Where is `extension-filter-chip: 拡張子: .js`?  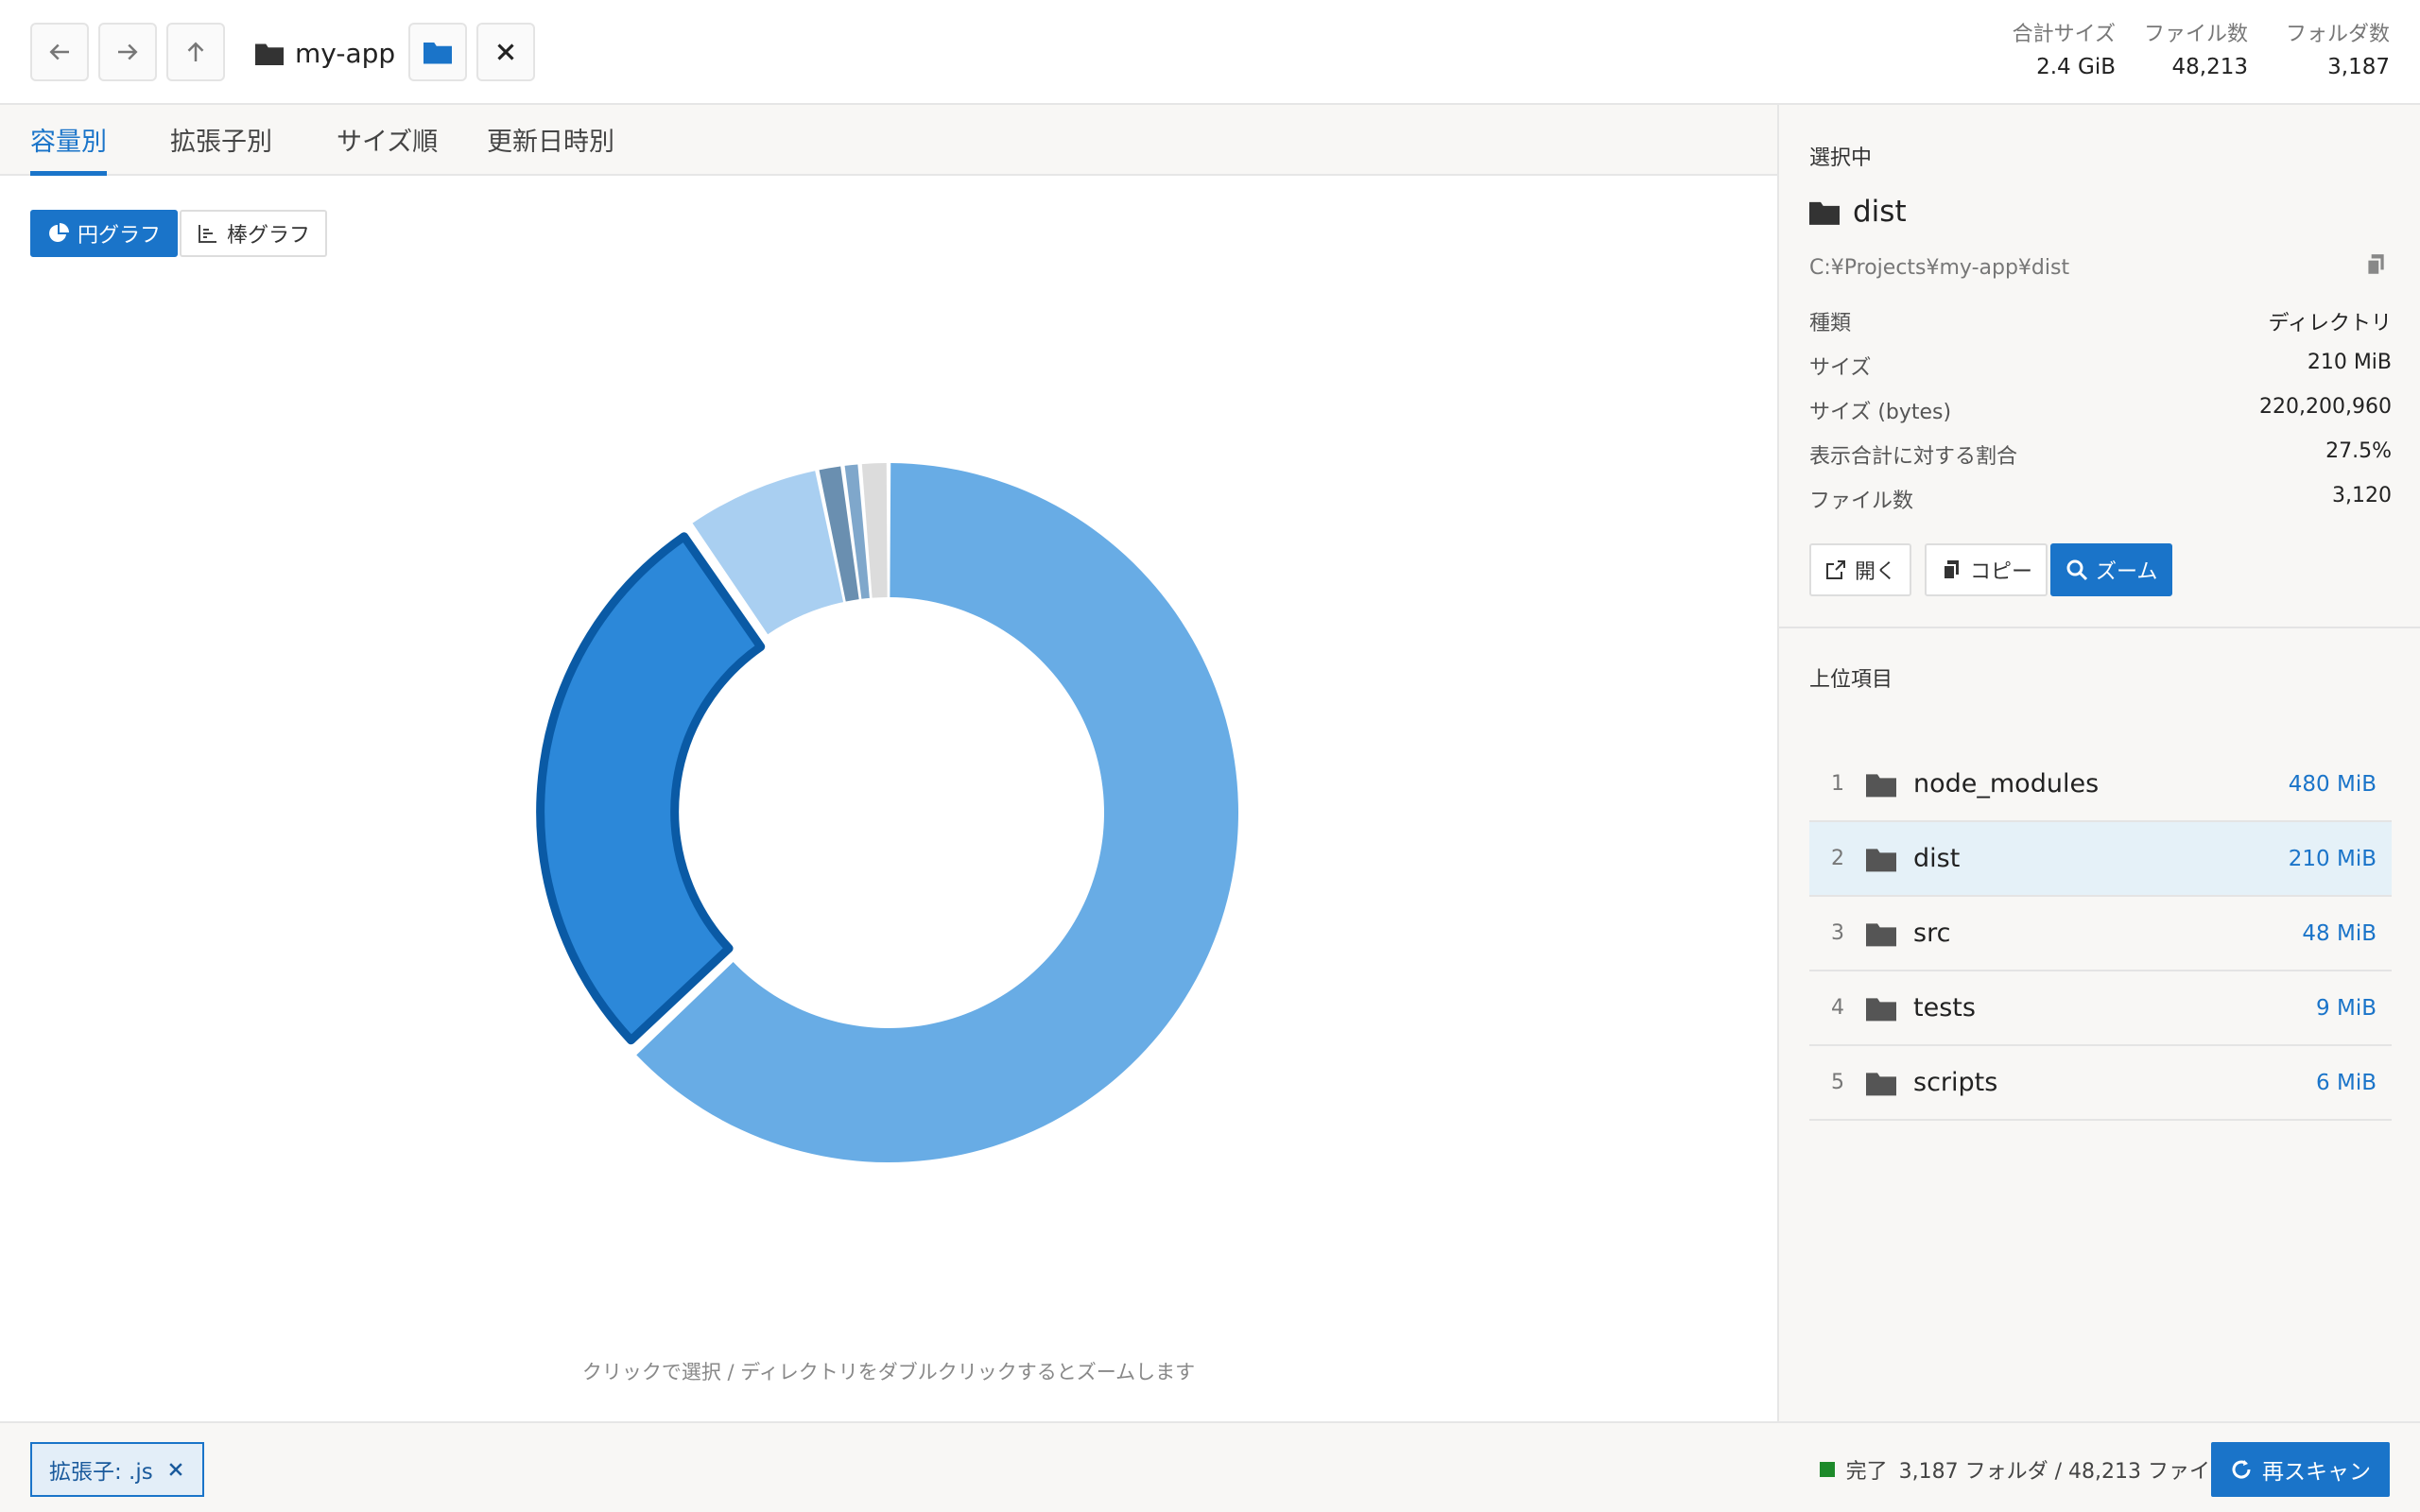 extension-filter-chip: 拡張子: .js is located at coordinates (117, 1469).